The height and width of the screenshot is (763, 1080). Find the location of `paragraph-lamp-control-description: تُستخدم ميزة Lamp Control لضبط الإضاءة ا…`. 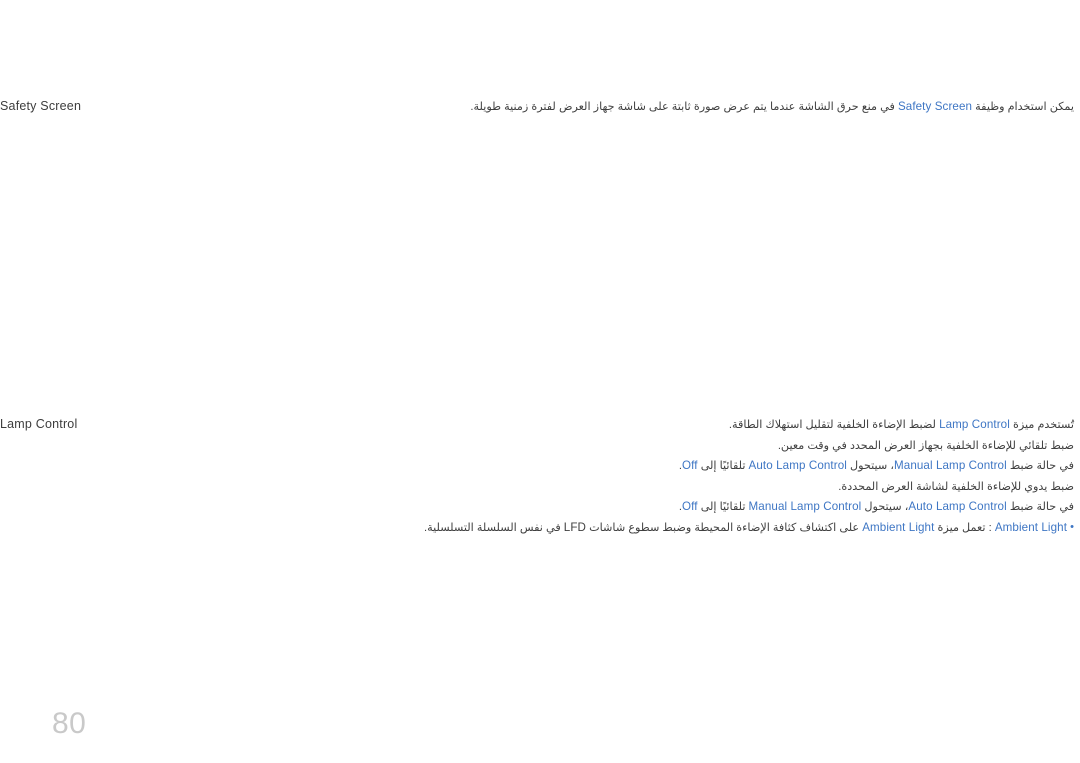

paragraph-lamp-control-description: تُستخدم ميزة Lamp Control لضبط الإضاءة ا… is located at coordinates (637, 425).